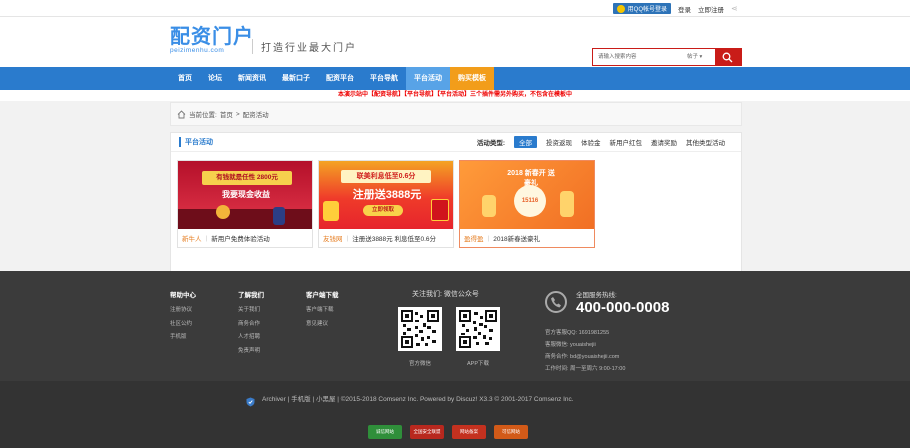 This screenshot has height=448, width=910. Describe the element at coordinates (477, 364) in the screenshot. I see `qr-label-app: APP下载` at that location.